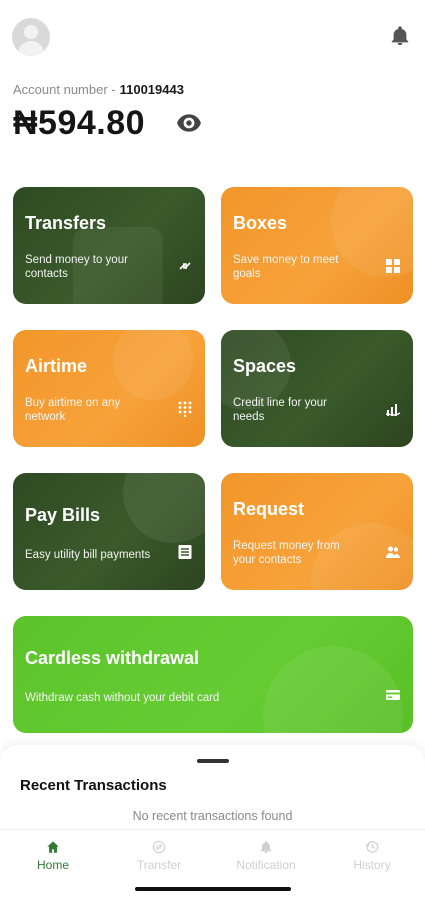 The width and height of the screenshot is (425, 900). What do you see at coordinates (393, 552) in the screenshot?
I see `people-icon` at bounding box center [393, 552].